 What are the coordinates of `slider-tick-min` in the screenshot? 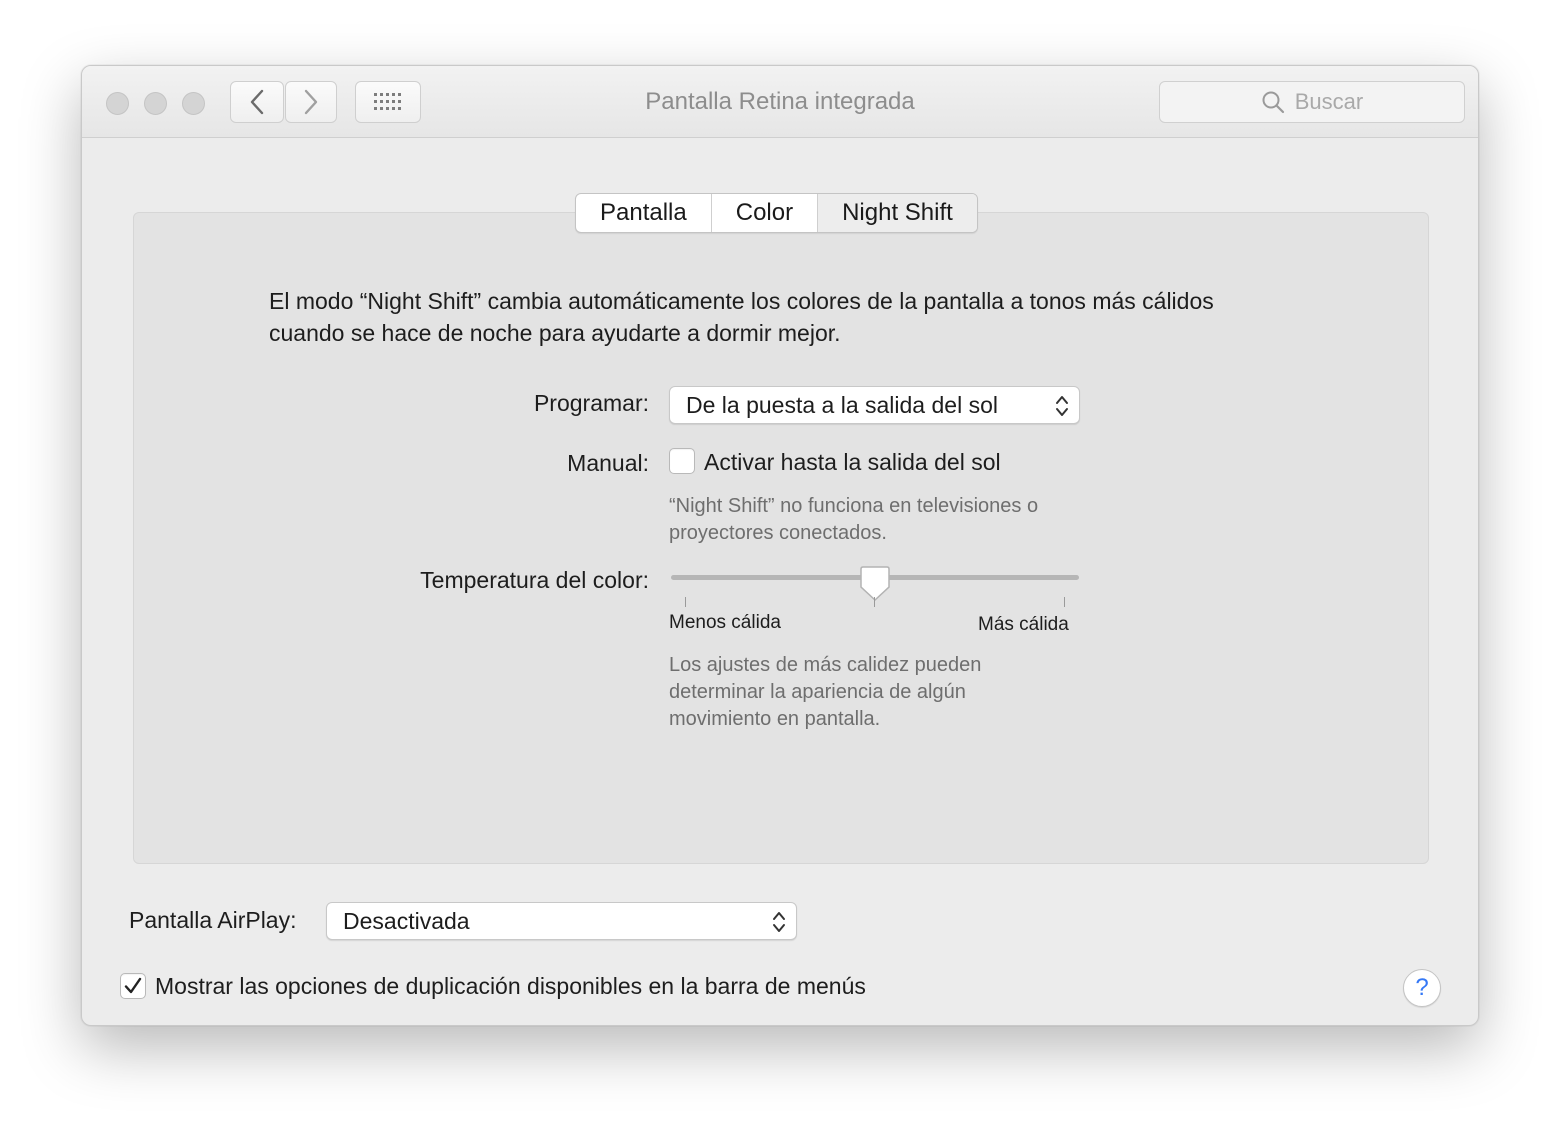 It's located at (685, 602).